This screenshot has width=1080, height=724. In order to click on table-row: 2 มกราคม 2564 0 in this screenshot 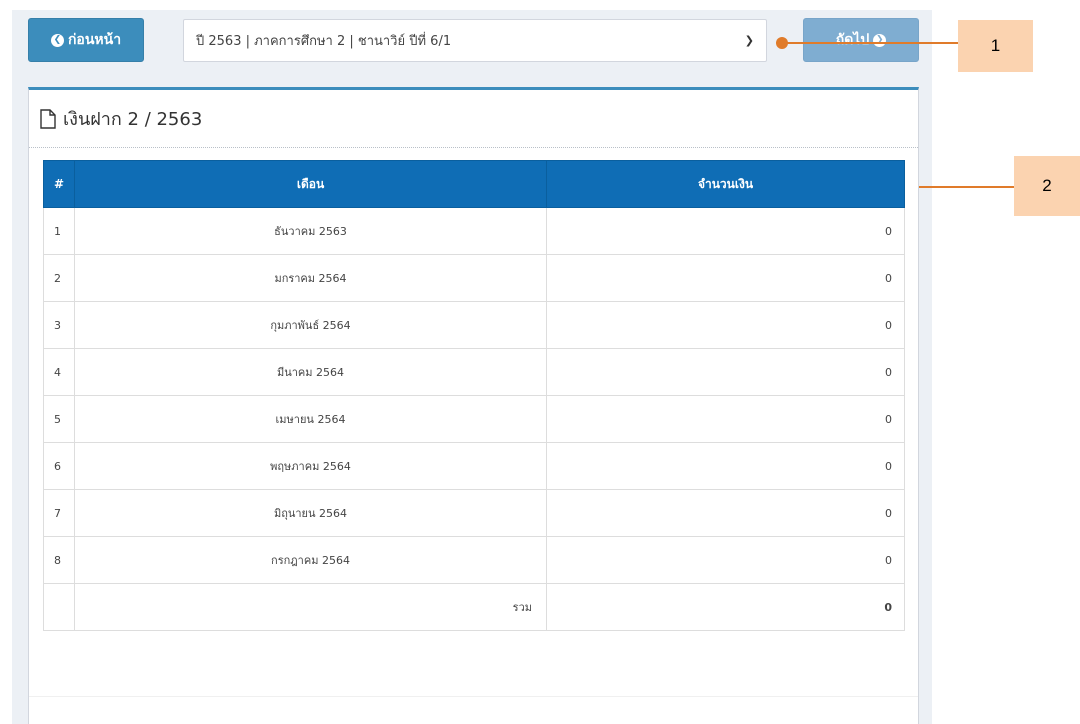, I will do `click(474, 278)`.